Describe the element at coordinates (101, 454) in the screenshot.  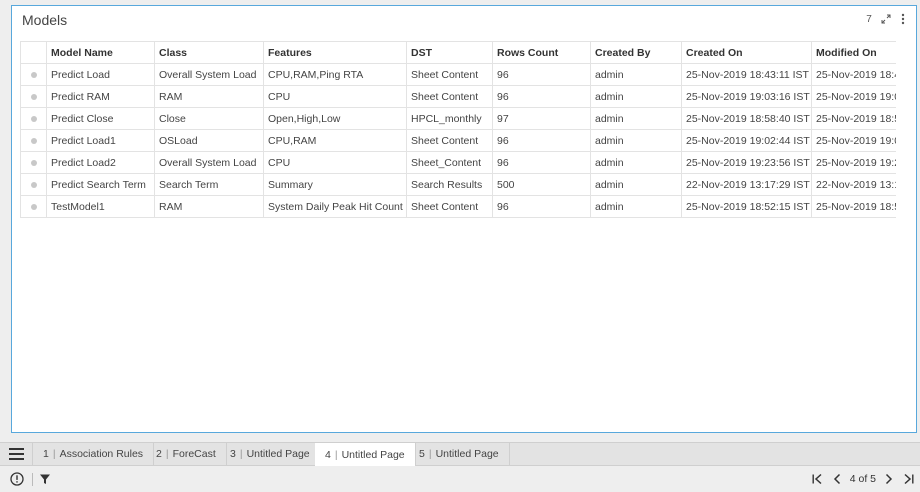
I see `tab-label: Association Rules` at that location.